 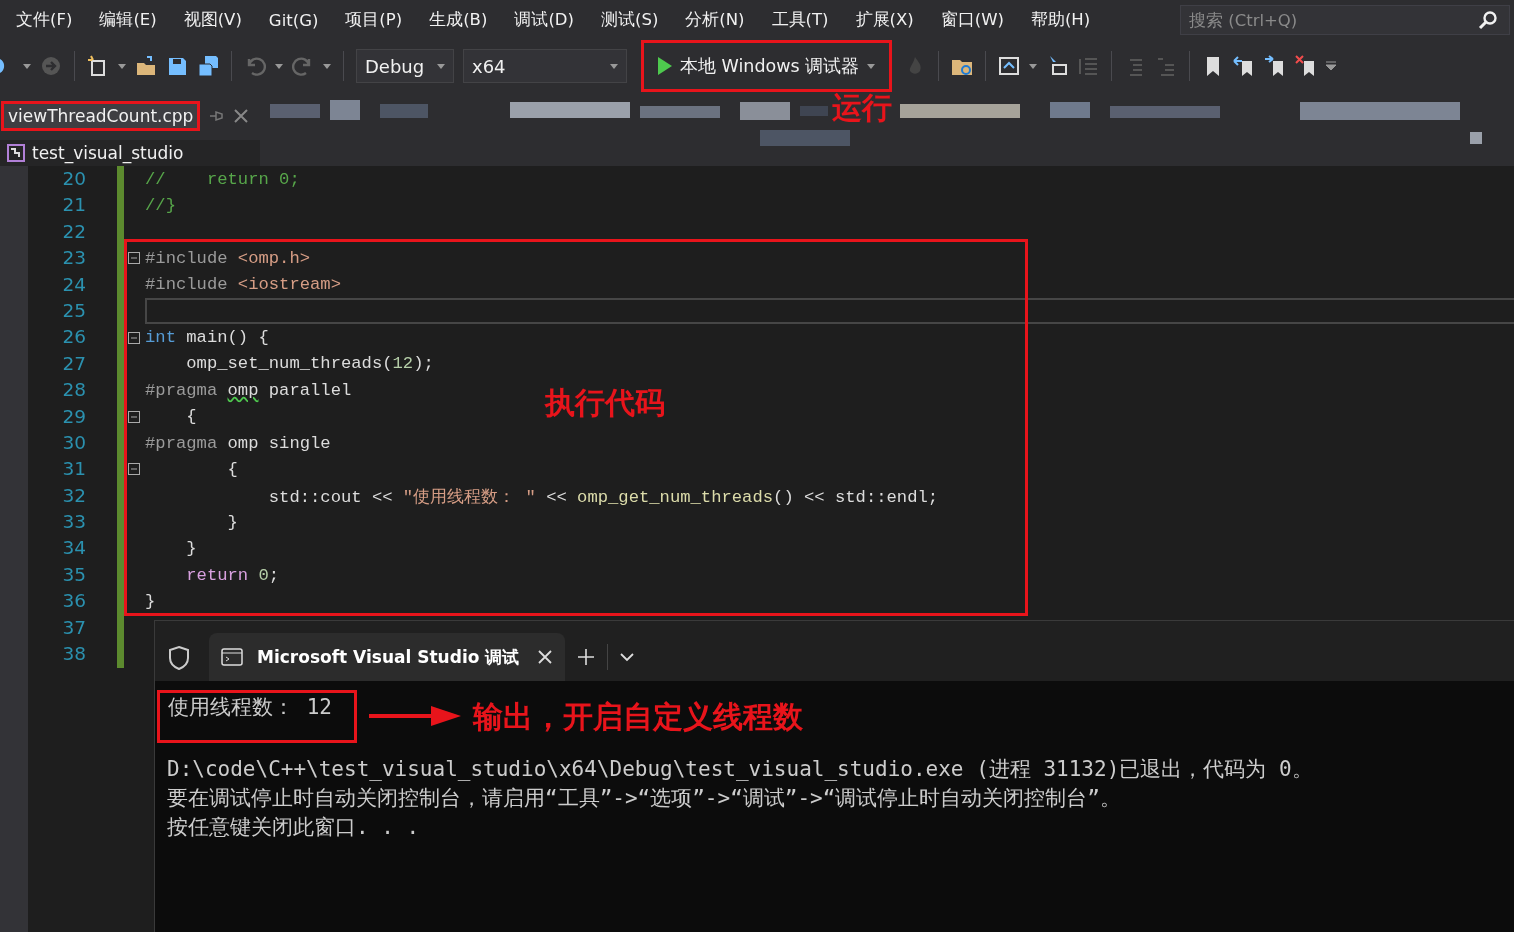 I want to click on code-line: #pragma omp single, so click(x=238, y=443).